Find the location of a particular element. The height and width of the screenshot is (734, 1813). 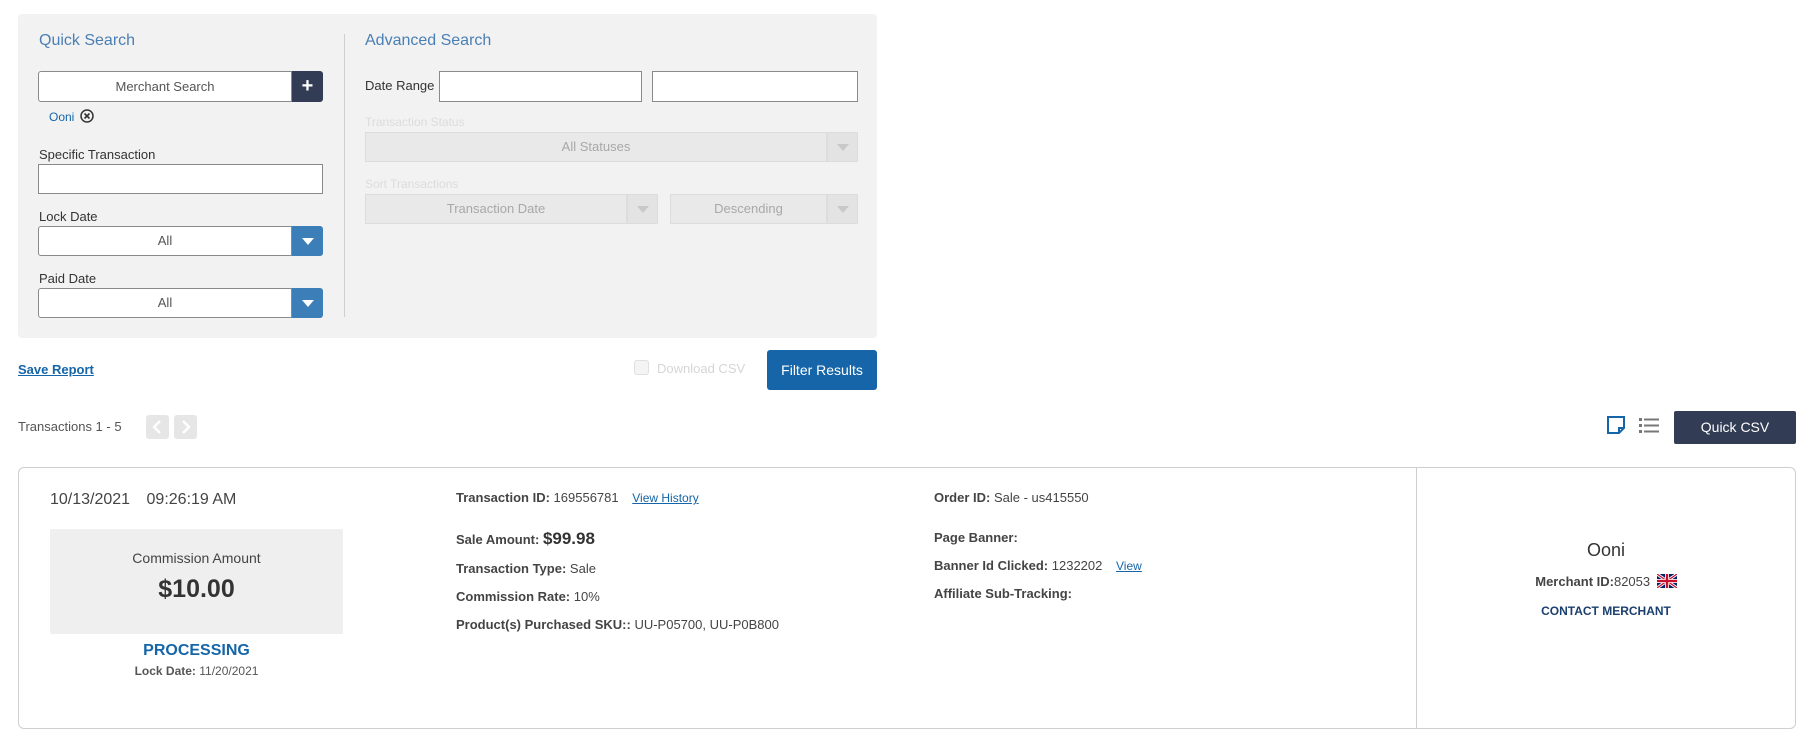

lock-date-label: Lock Date is located at coordinates (68, 216).